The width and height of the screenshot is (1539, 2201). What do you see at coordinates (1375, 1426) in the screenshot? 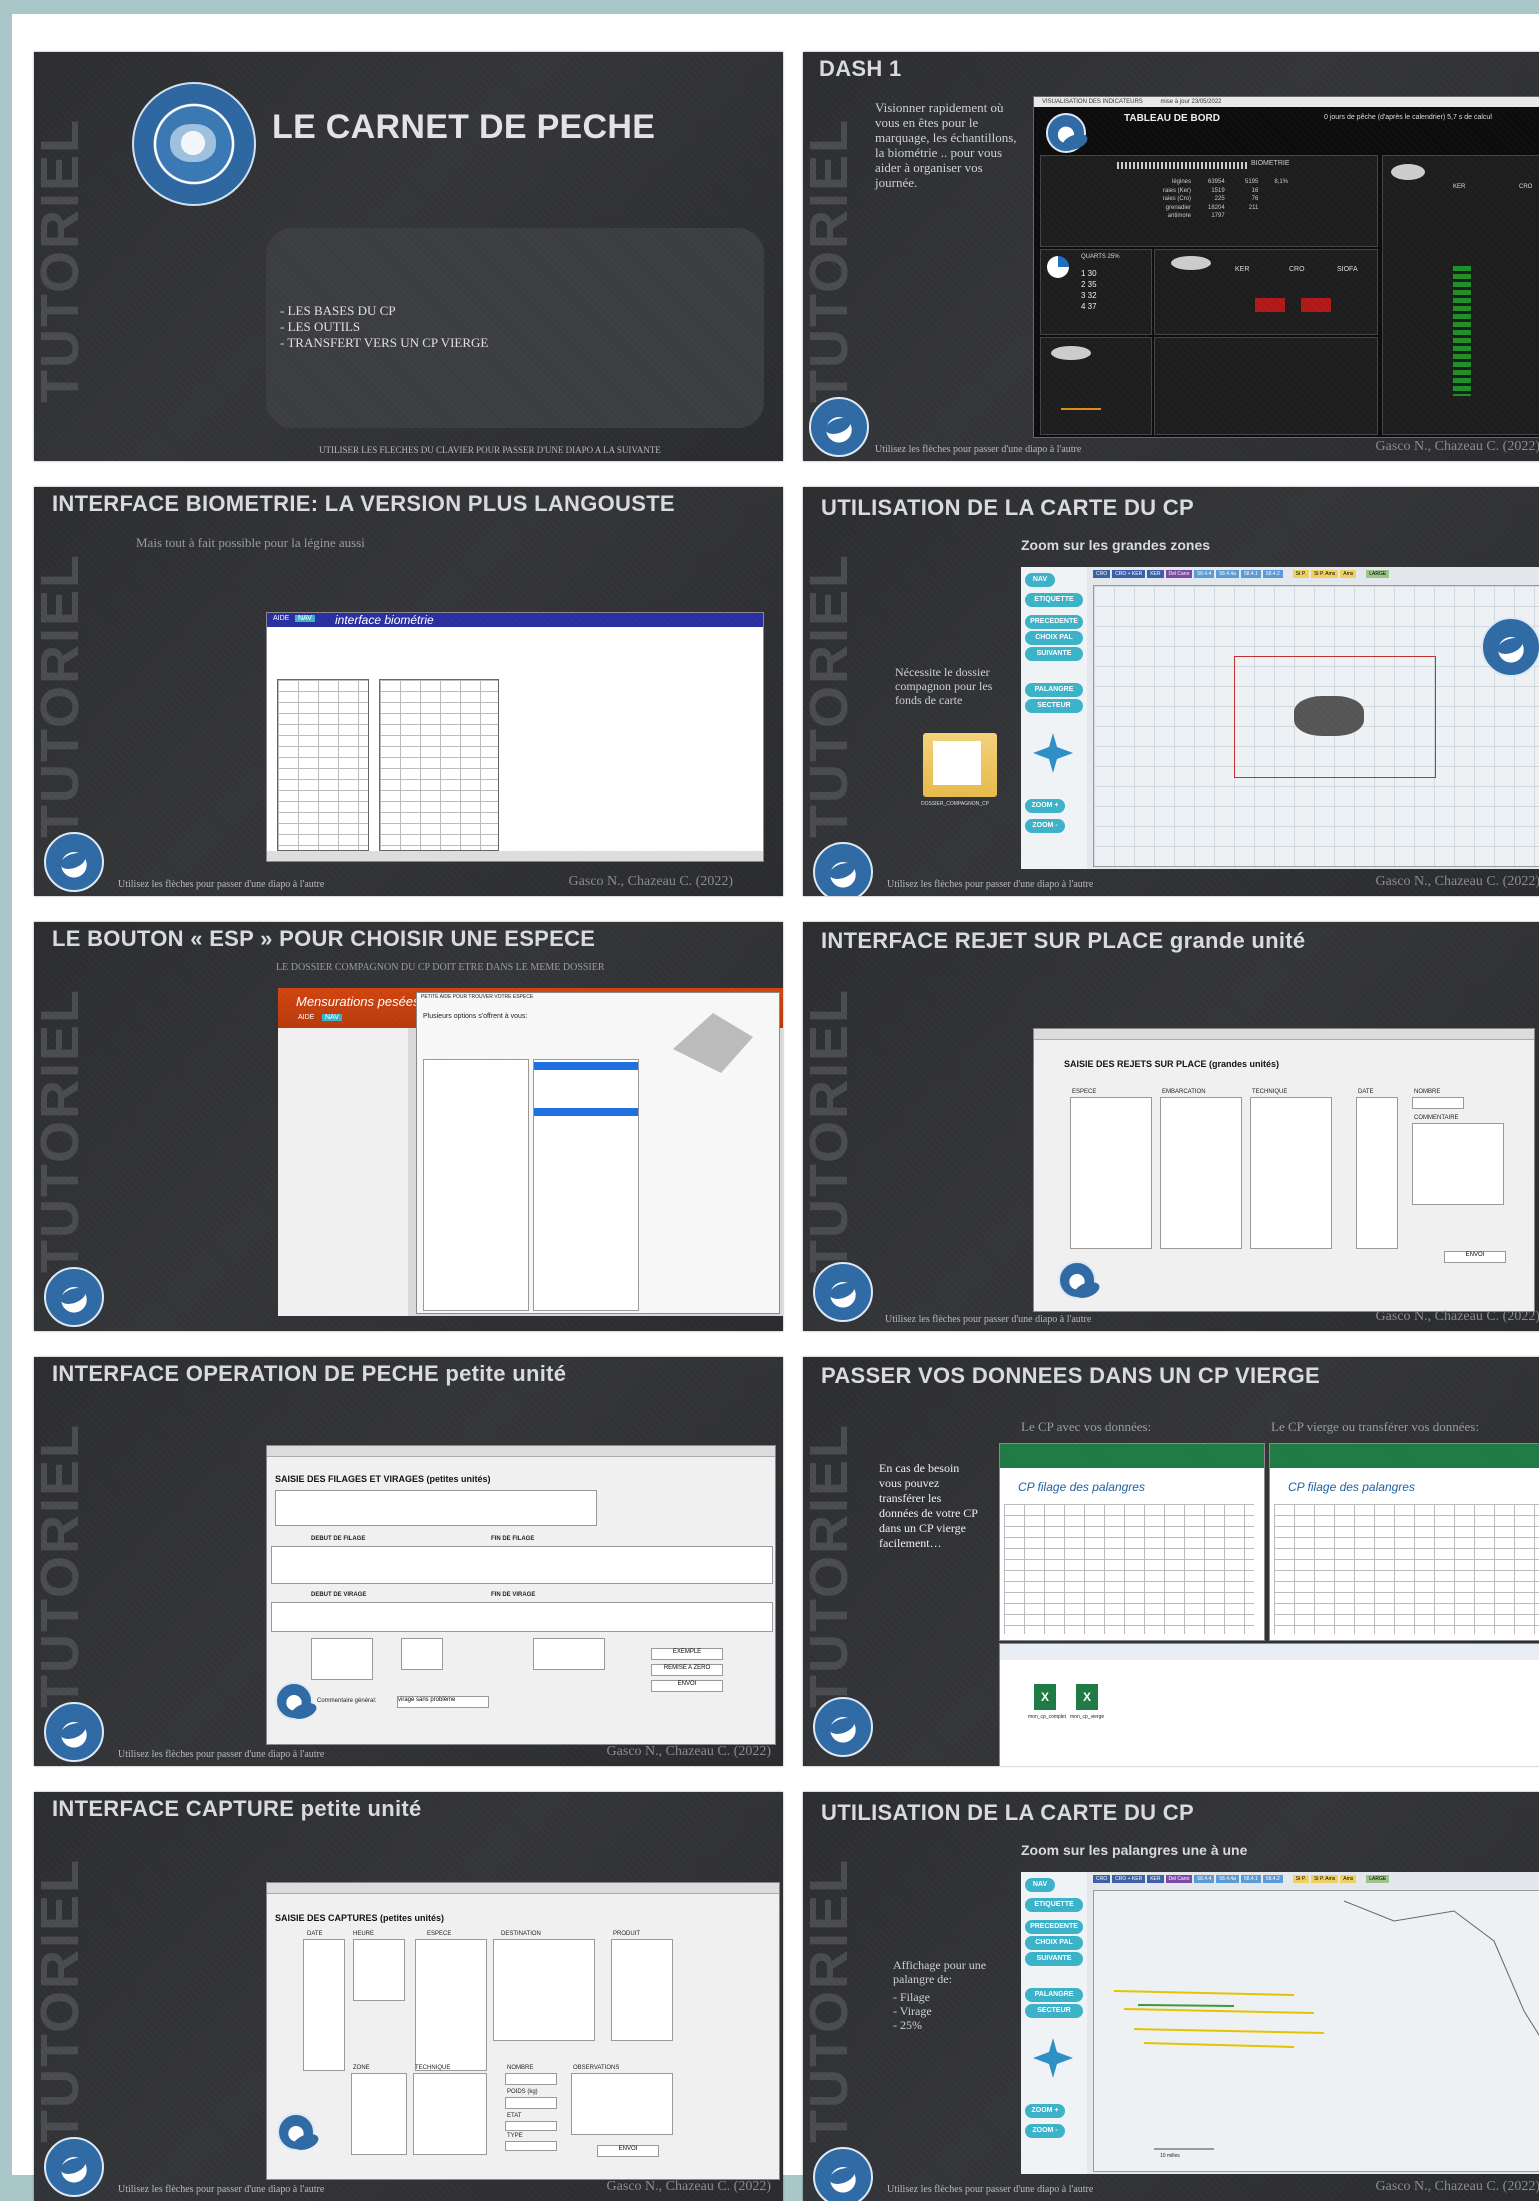
I see `column-label-right: Le CP vierge ou transférer vos données:` at bounding box center [1375, 1426].